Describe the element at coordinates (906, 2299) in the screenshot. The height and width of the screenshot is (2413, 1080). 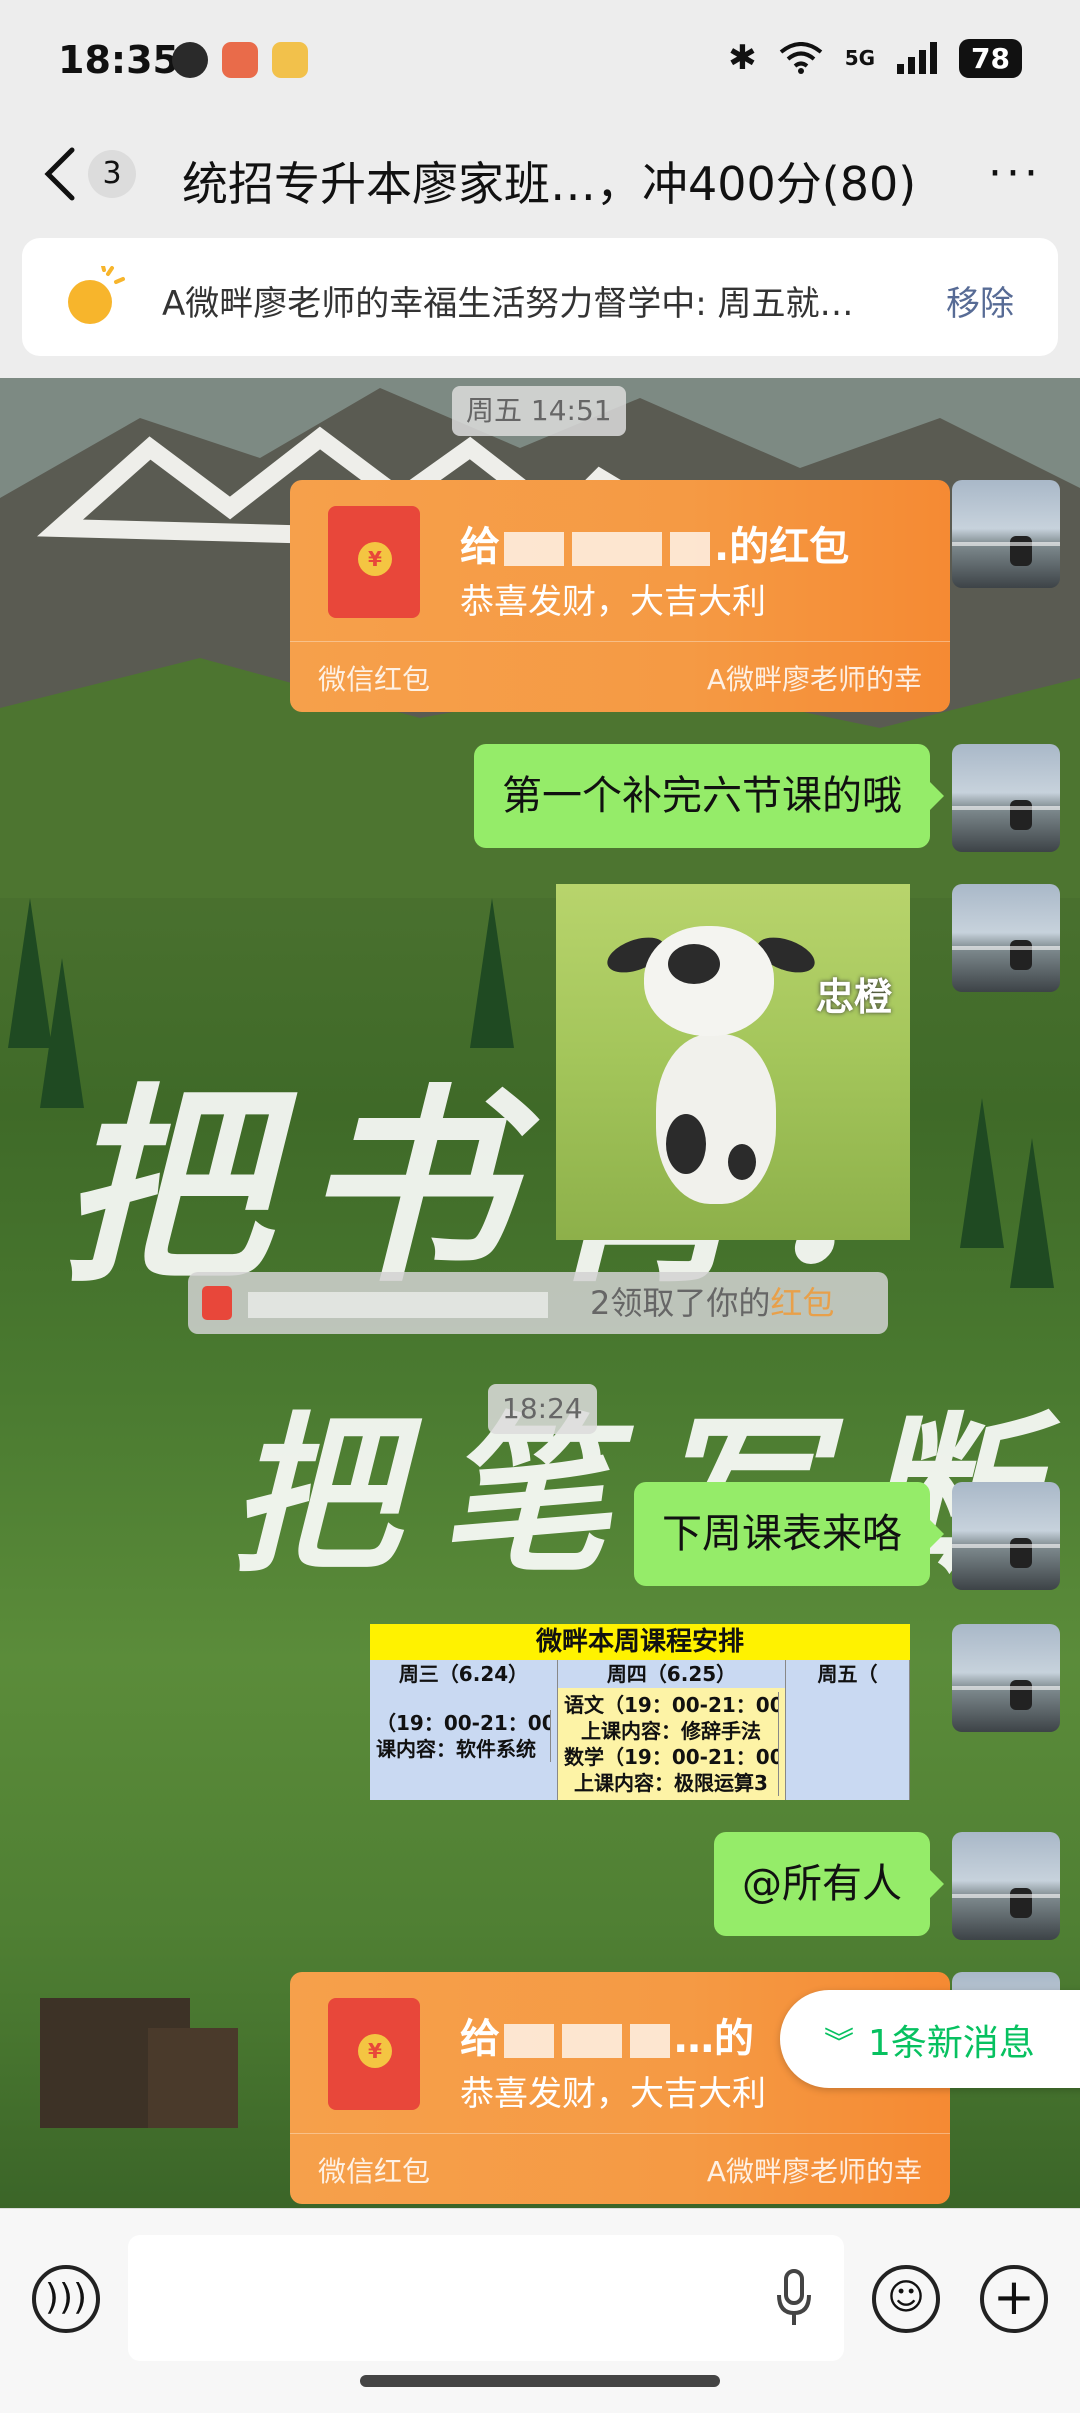
I see `emoji-icon: ☺` at that location.